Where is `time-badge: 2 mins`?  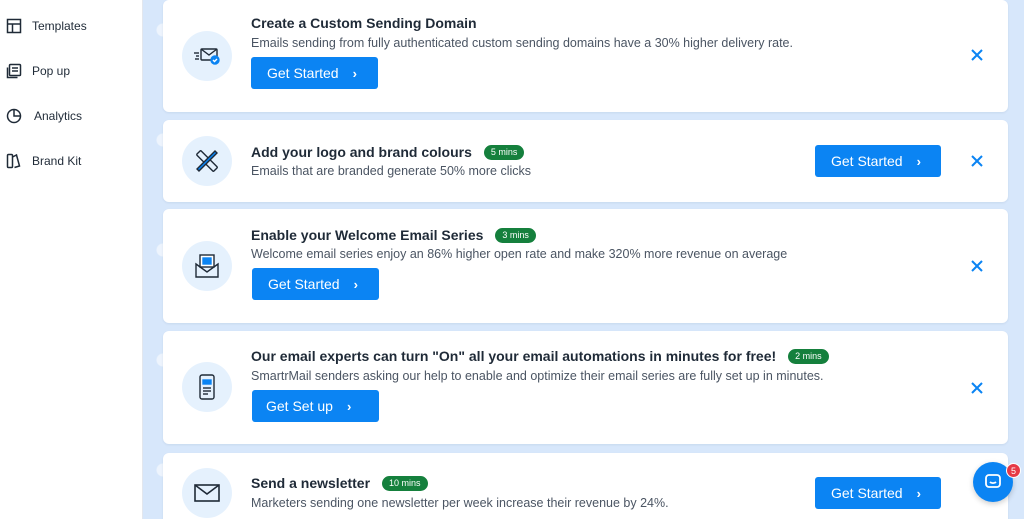
time-badge: 2 mins is located at coordinates (808, 356).